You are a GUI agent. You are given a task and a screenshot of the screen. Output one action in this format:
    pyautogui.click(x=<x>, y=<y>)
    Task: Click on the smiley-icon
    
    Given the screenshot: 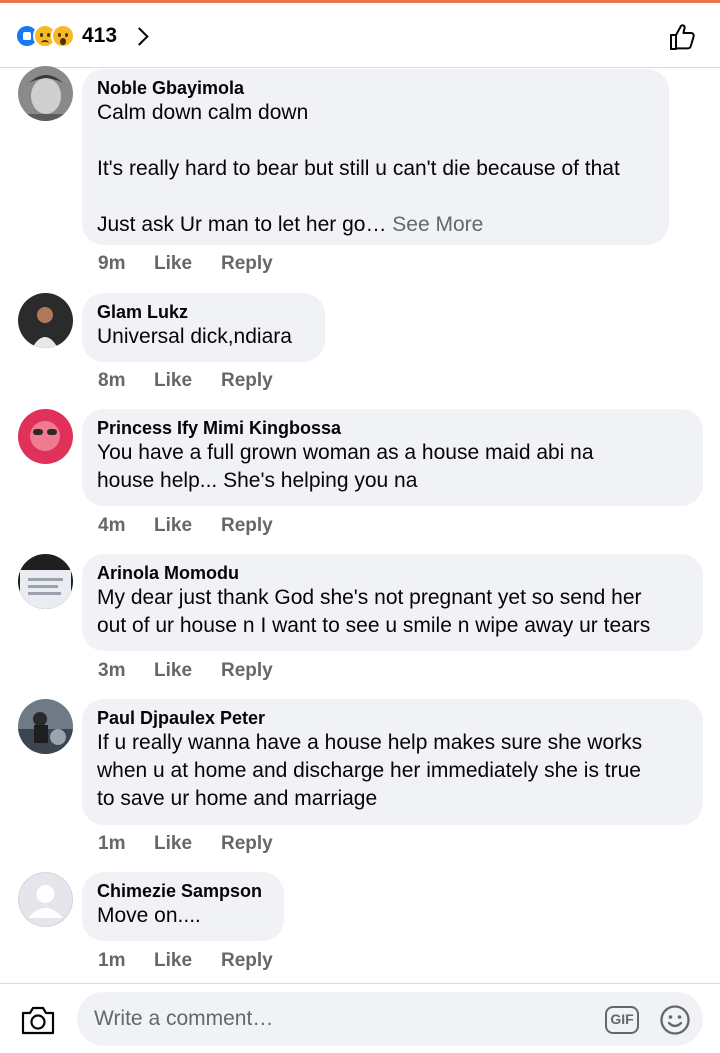 What is the action you would take?
    pyautogui.click(x=675, y=1020)
    